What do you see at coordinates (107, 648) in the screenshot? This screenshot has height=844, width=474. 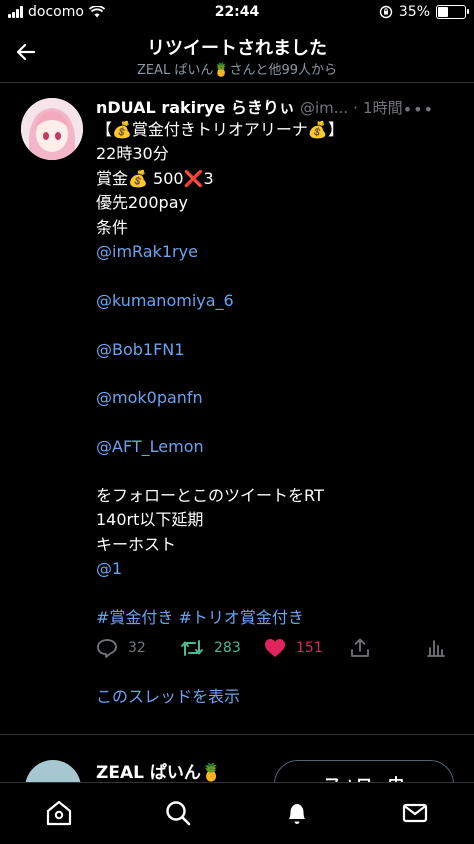 I see `reply-icon` at bounding box center [107, 648].